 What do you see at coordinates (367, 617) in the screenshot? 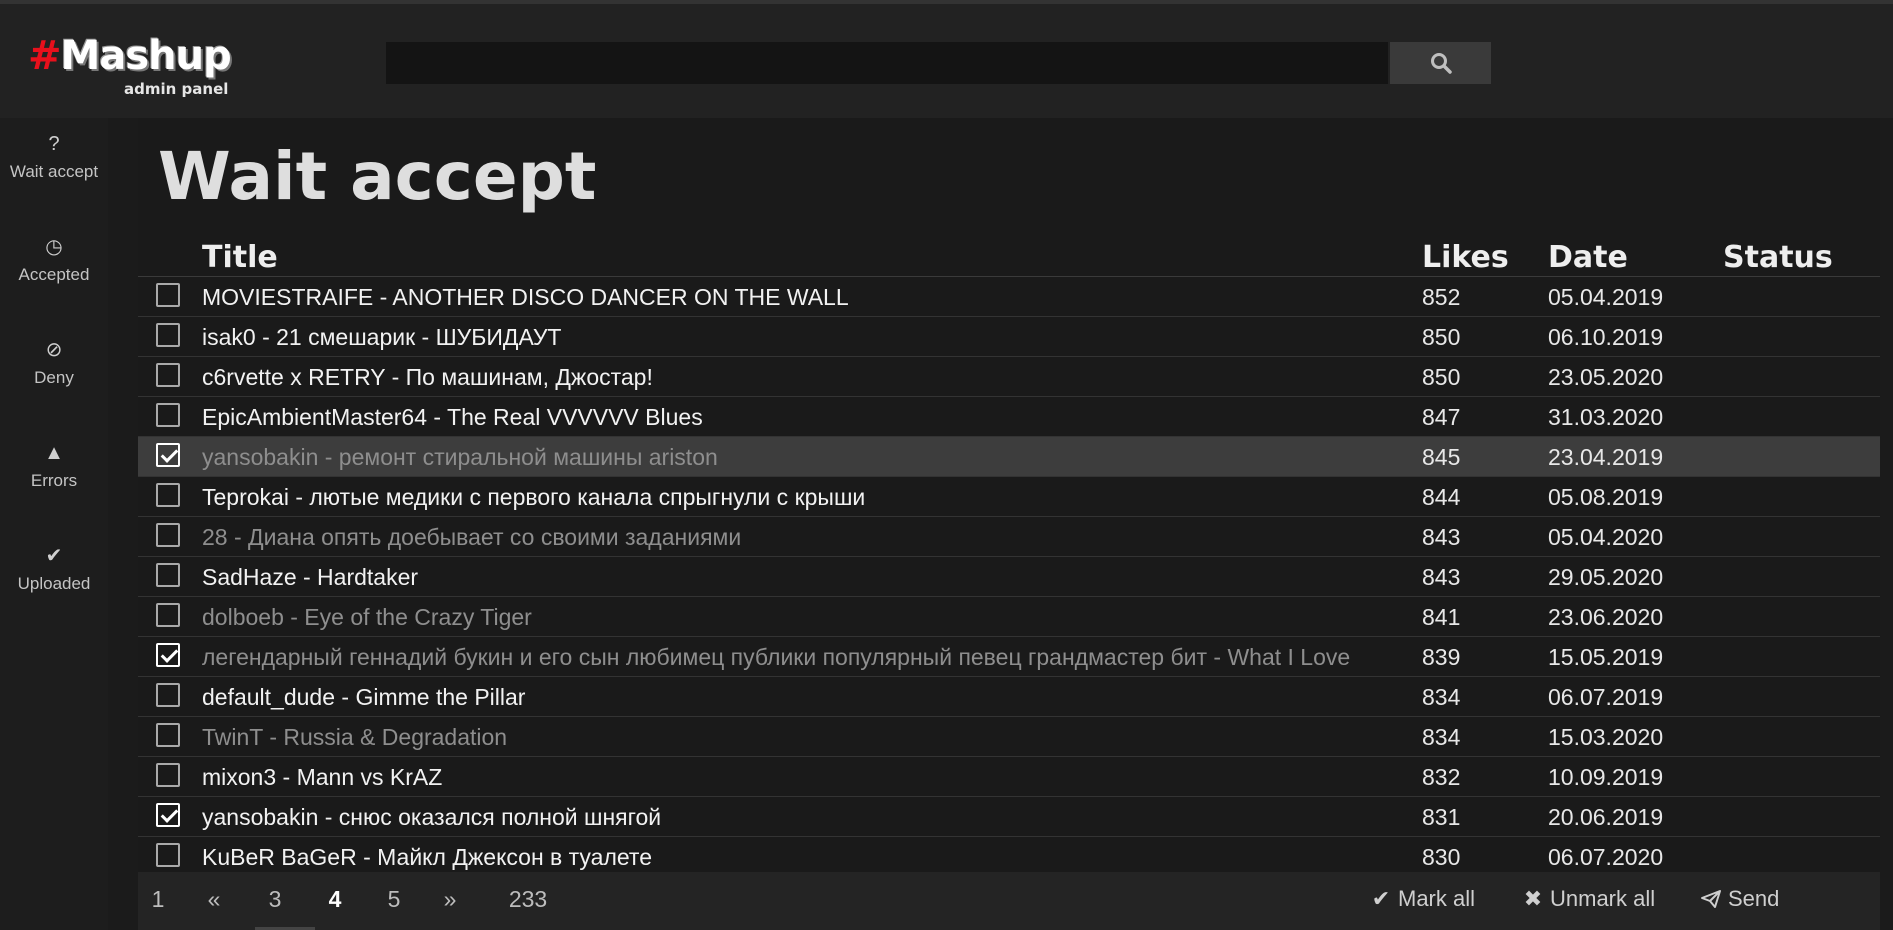
I see `row-title: dolboeb - Eye of the Crazy Tiger` at bounding box center [367, 617].